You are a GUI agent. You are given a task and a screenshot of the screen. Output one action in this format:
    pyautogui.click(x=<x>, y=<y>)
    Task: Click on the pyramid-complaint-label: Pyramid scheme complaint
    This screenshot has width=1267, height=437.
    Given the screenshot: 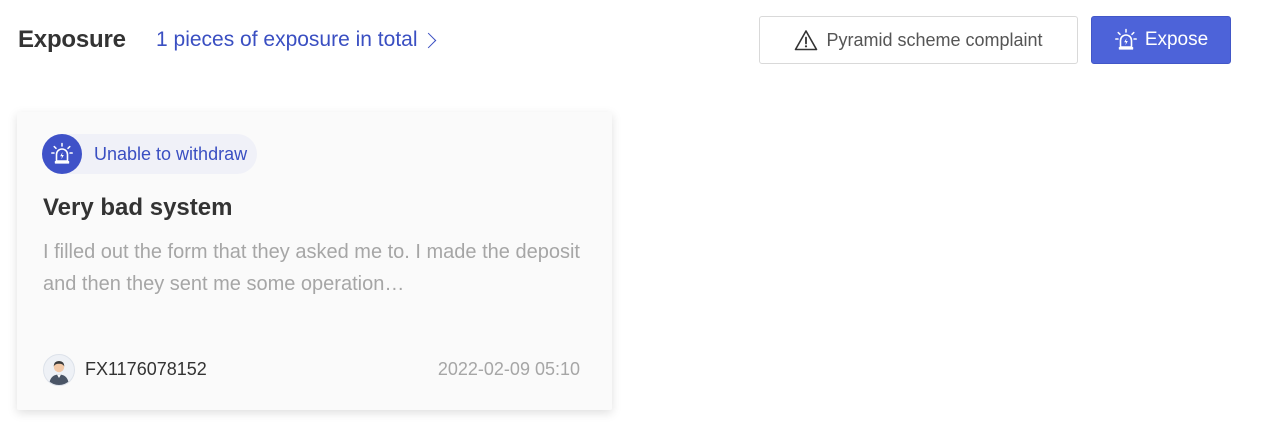 What is the action you would take?
    pyautogui.click(x=934, y=39)
    